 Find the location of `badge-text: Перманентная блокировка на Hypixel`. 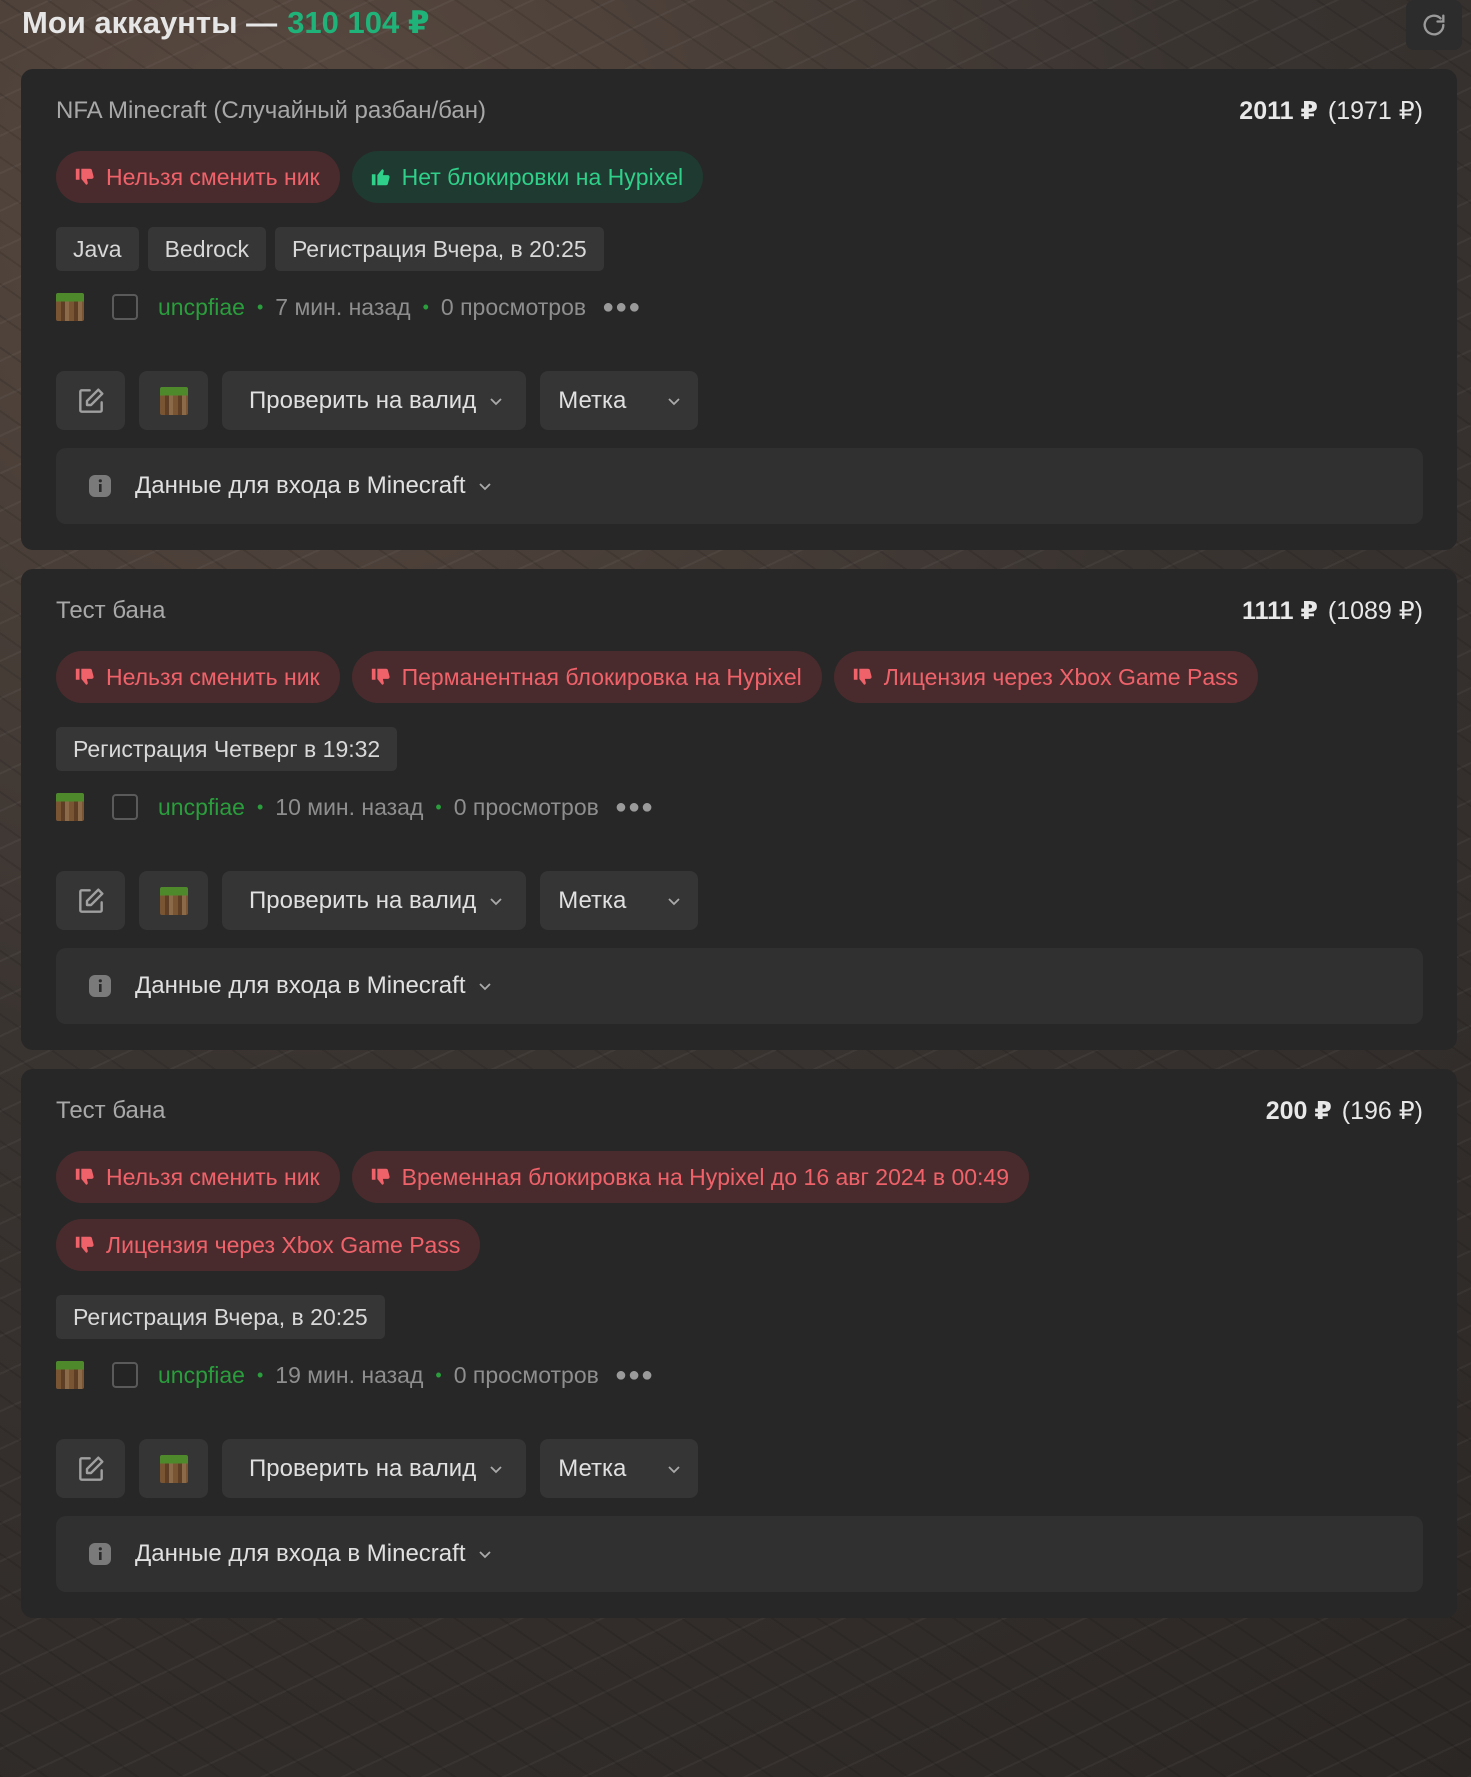

badge-text: Перманентная блокировка на Hypixel is located at coordinates (601, 676).